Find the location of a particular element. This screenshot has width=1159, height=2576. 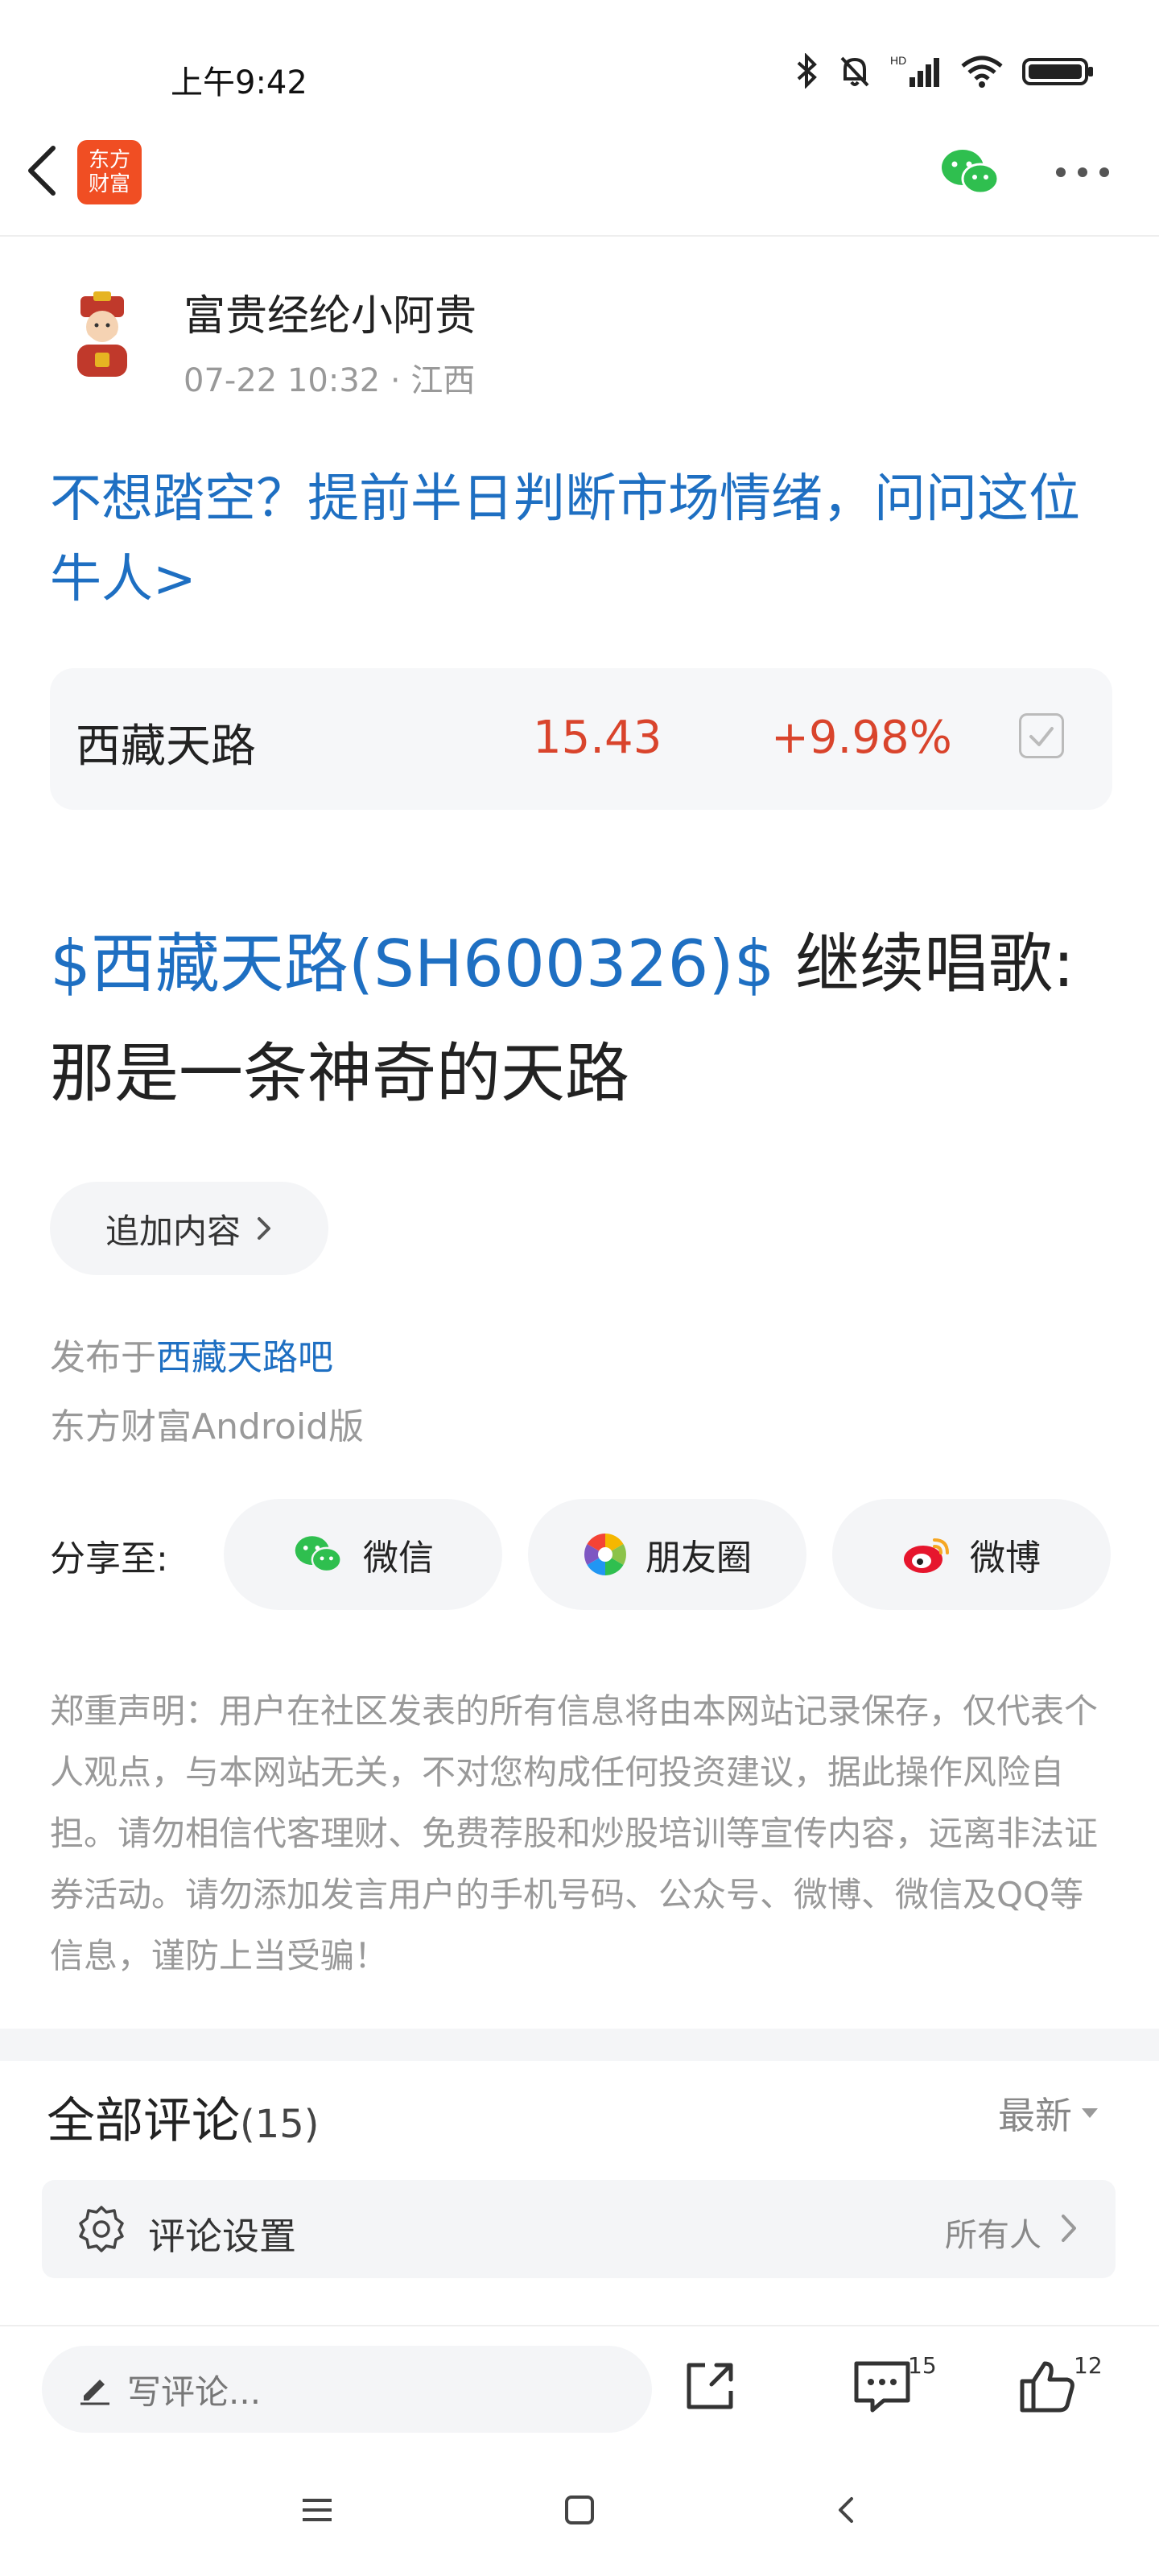

like-button is located at coordinates (1048, 2387).